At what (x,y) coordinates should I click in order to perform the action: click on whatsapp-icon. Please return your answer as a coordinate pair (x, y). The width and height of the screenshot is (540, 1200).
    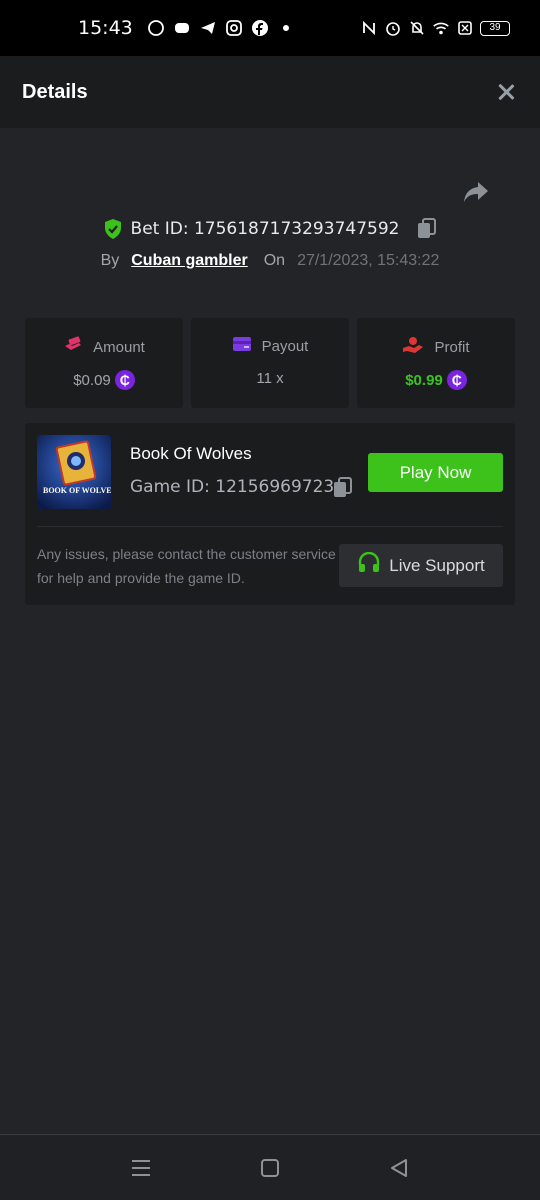
    Looking at the image, I should click on (156, 28).